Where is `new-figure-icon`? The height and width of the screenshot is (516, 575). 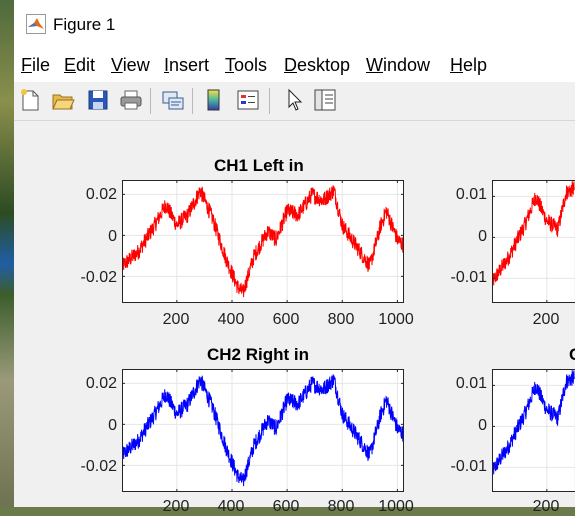 new-figure-icon is located at coordinates (30, 100).